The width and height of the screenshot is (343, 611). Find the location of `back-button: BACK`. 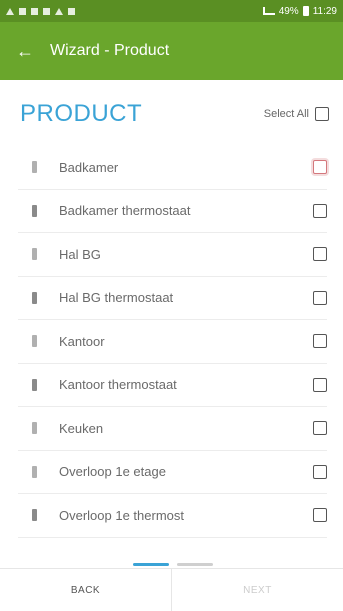

back-button: BACK is located at coordinates (86, 590).